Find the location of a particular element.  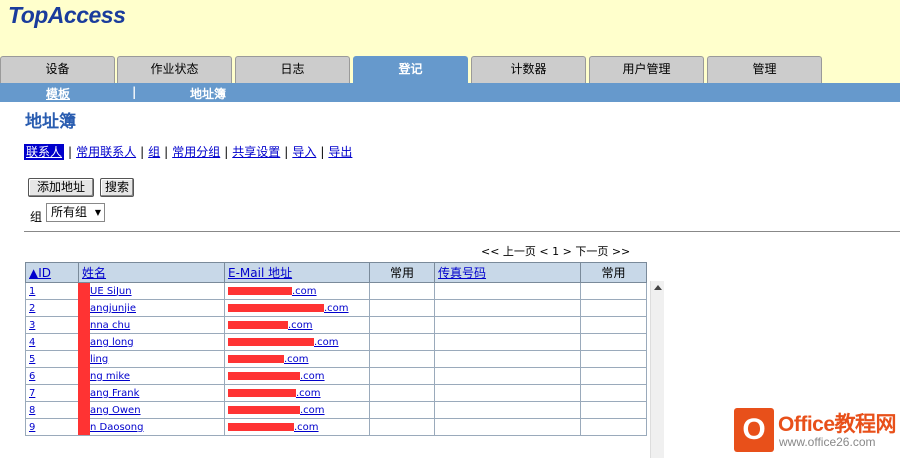

scrollbar is located at coordinates (657, 369).